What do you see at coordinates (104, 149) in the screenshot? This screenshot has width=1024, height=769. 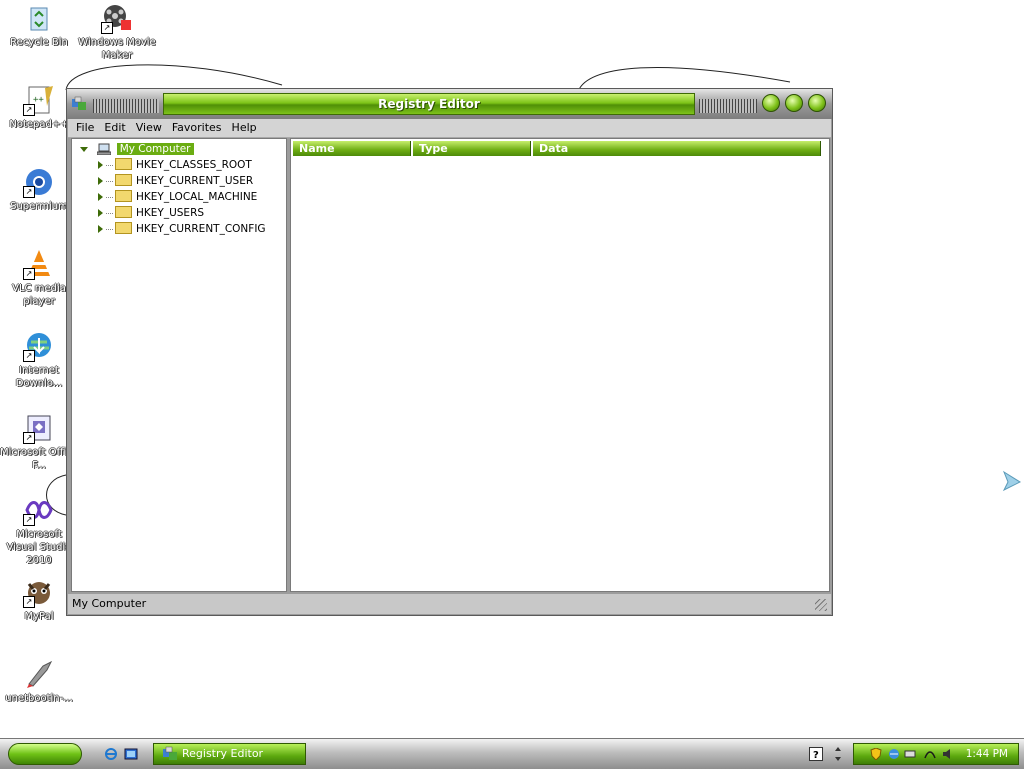 I see `computer-icon` at bounding box center [104, 149].